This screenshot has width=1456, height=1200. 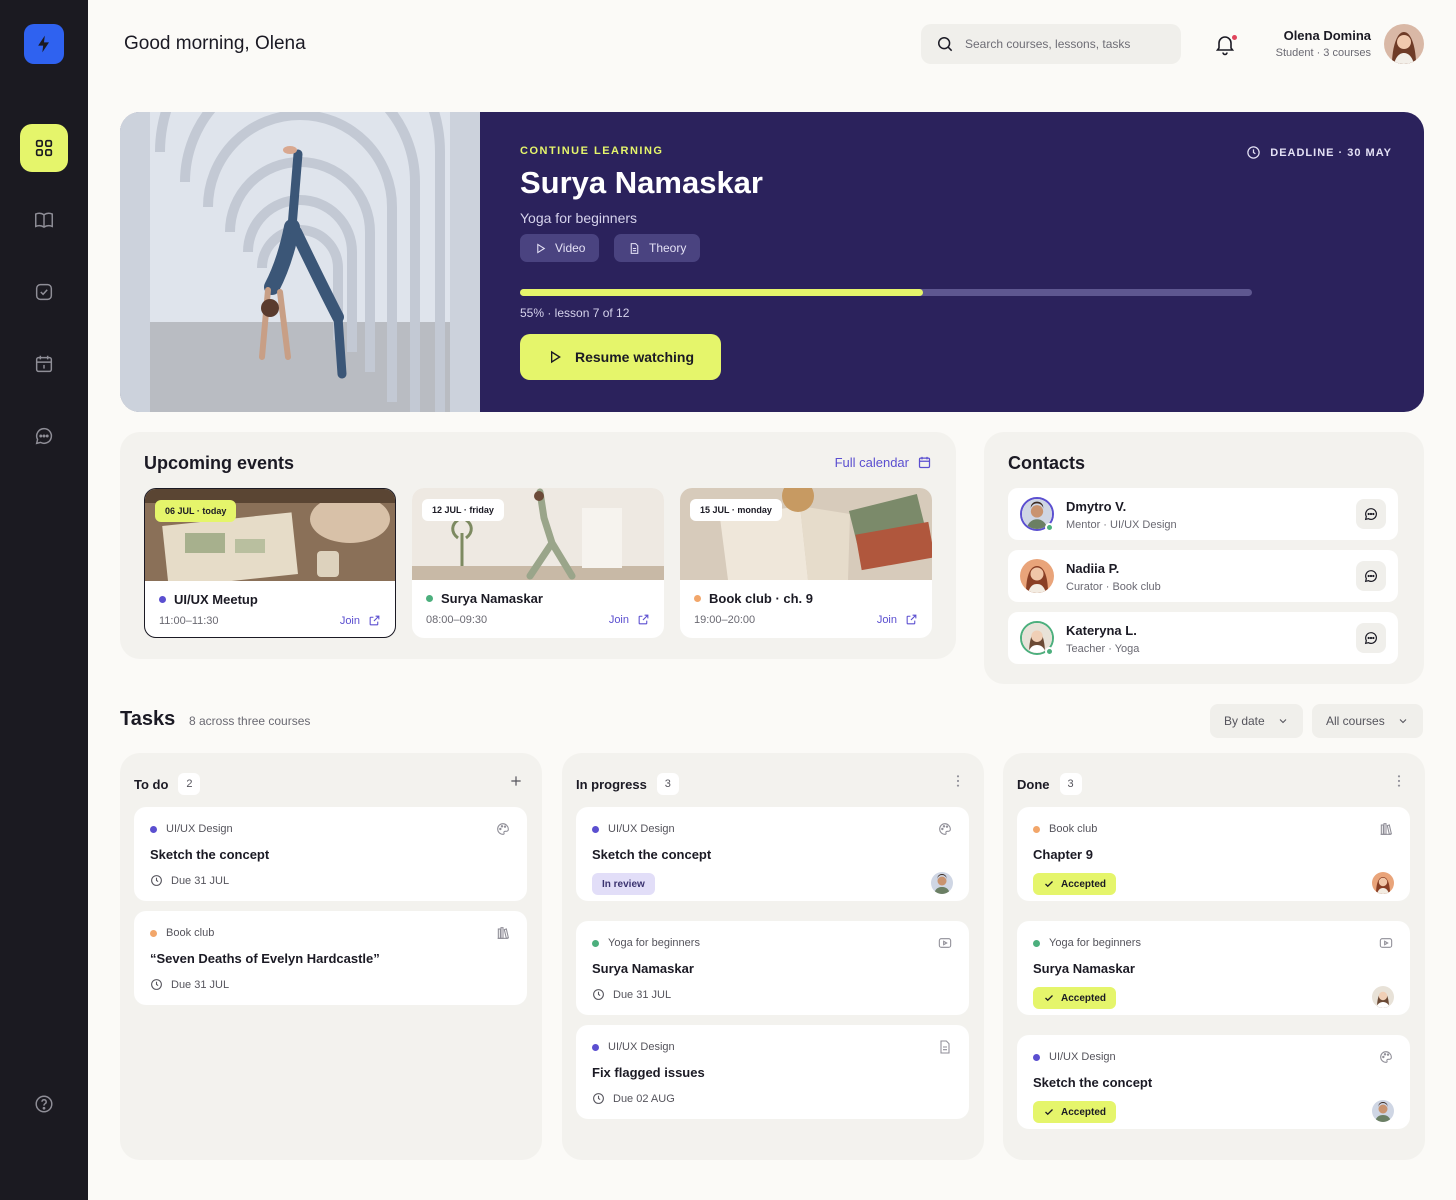 I want to click on event-date-badge: 15 JUL · monday, so click(x=736, y=510).